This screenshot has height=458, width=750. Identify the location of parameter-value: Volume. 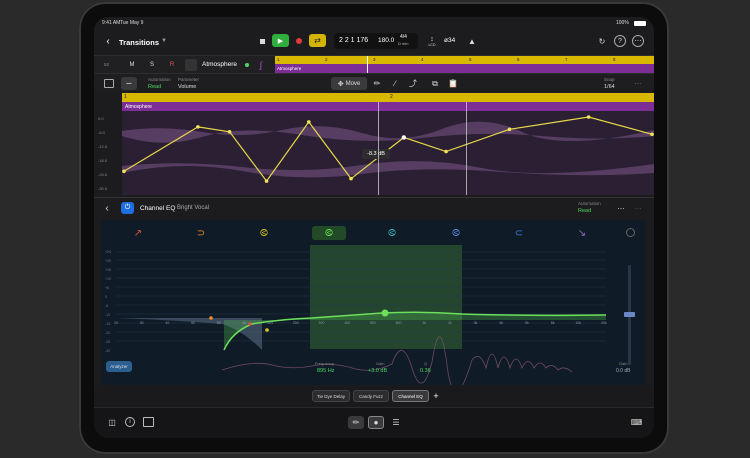
(187, 87).